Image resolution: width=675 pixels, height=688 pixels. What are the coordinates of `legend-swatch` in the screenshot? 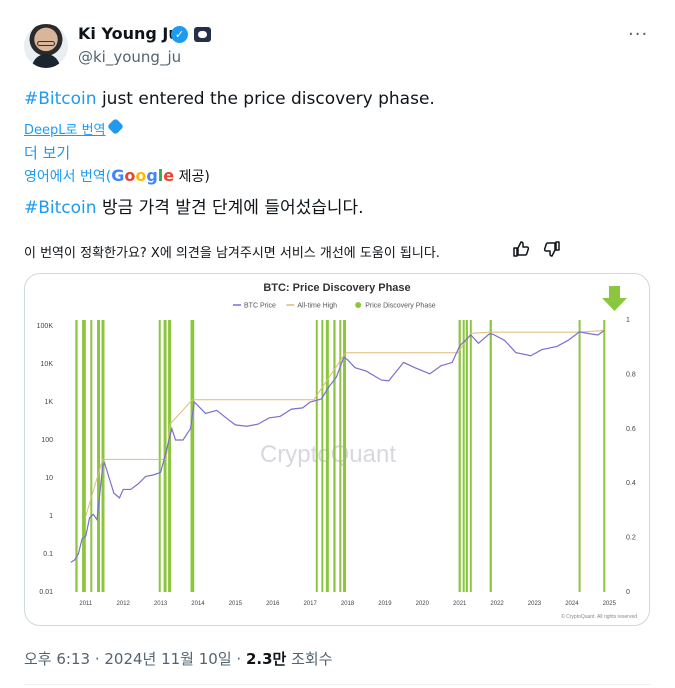 It's located at (358, 305).